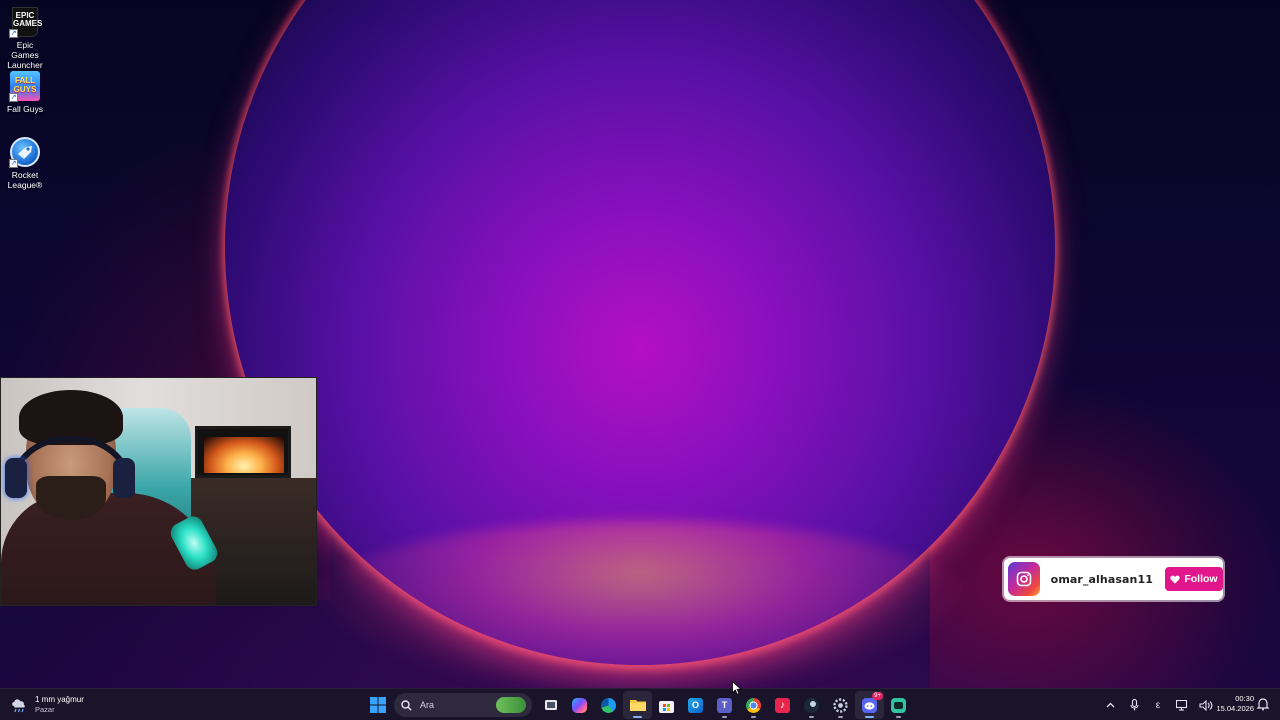  I want to click on file-explorer-button, so click(637, 705).